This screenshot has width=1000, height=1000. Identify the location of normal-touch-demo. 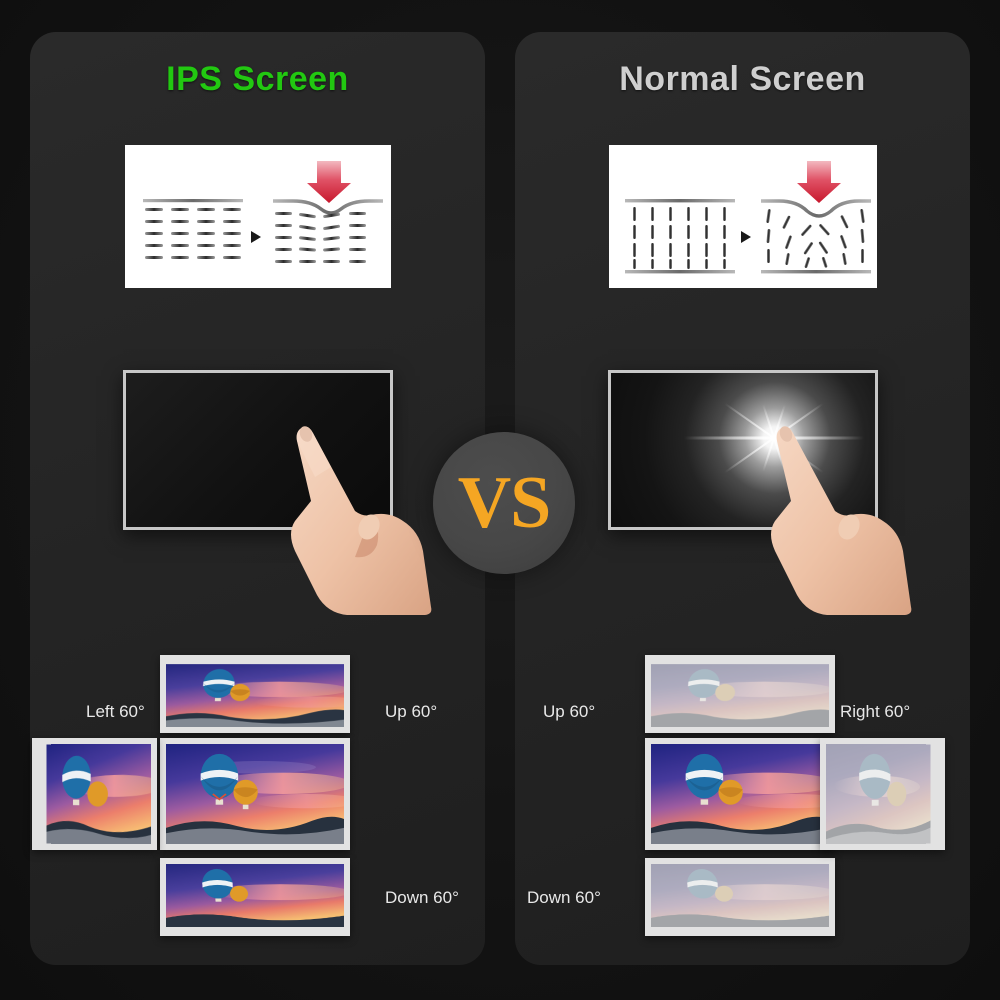
(742, 477).